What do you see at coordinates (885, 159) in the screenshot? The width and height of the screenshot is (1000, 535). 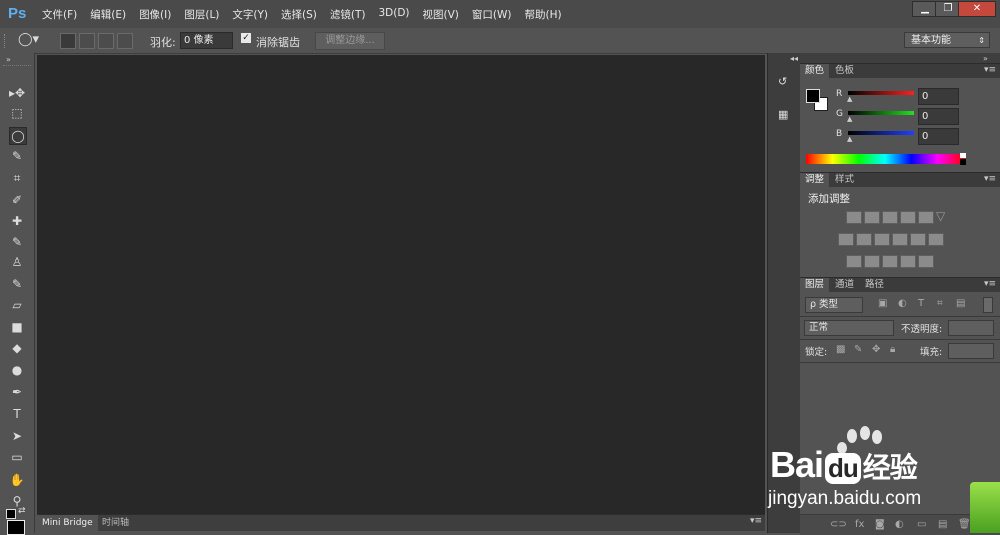 I see `color-spectrum-bar` at bounding box center [885, 159].